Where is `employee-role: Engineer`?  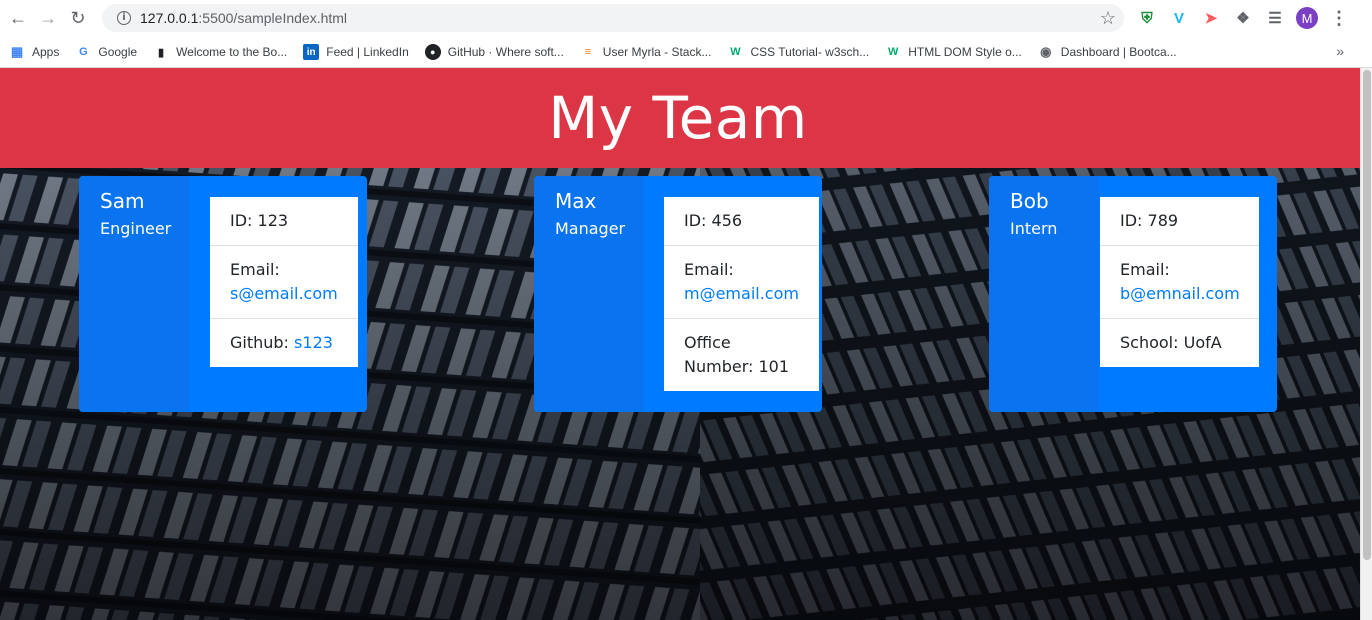 employee-role: Engineer is located at coordinates (136, 228).